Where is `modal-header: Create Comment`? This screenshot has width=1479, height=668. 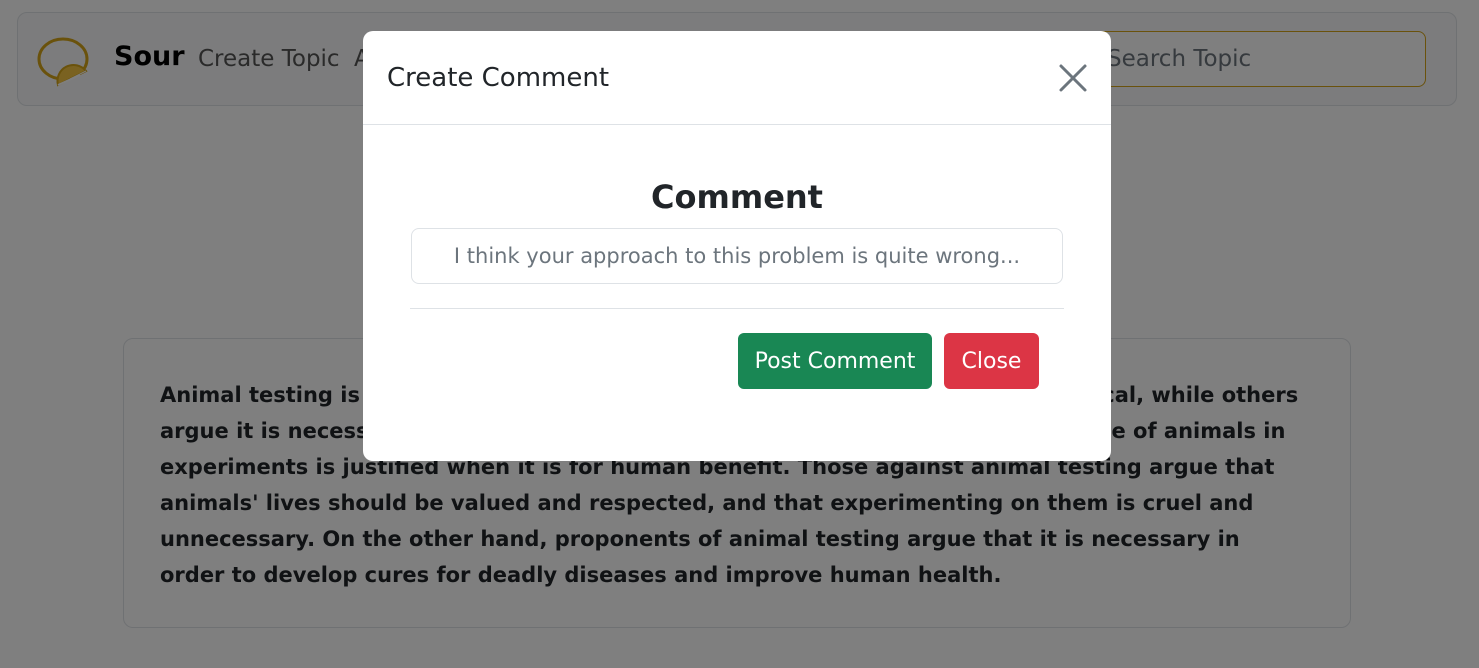
modal-header: Create Comment is located at coordinates (737, 78).